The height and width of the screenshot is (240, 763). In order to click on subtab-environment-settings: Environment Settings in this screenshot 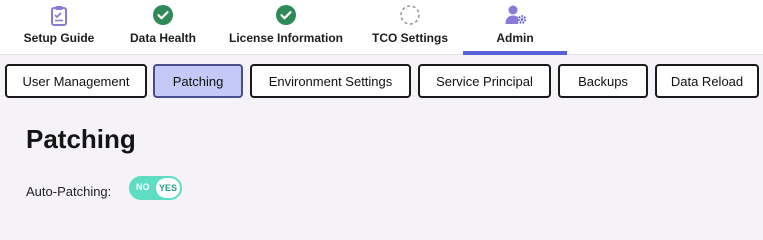, I will do `click(330, 81)`.